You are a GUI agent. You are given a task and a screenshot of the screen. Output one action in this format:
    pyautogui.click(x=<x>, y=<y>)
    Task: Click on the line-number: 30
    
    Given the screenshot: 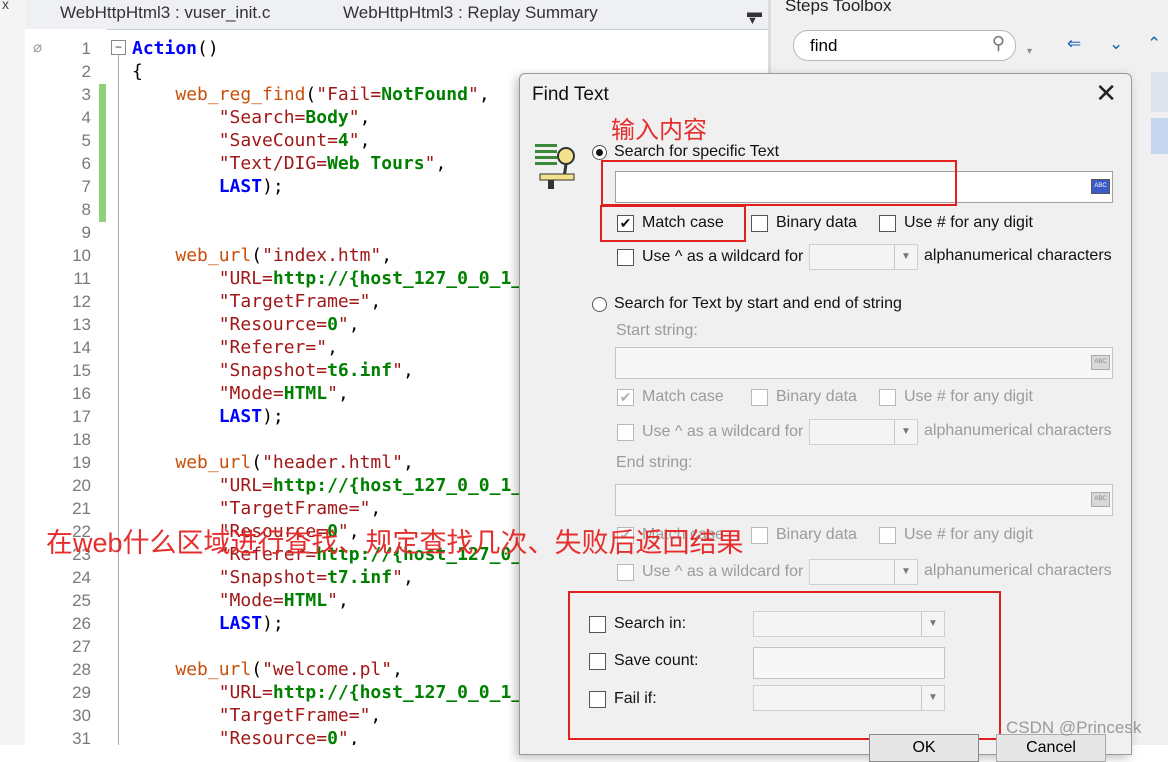 What is the action you would take?
    pyautogui.click(x=81, y=715)
    